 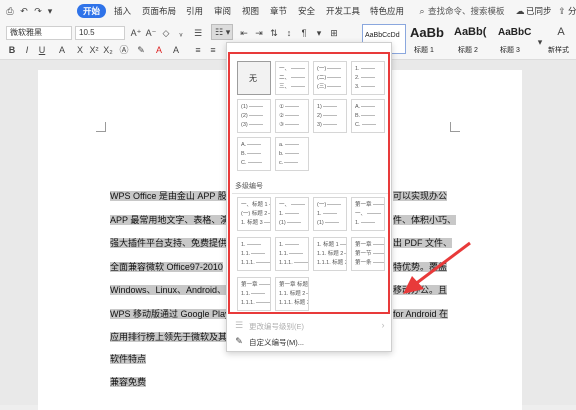 I want to click on underline-icon: U, so click(x=42, y=50).